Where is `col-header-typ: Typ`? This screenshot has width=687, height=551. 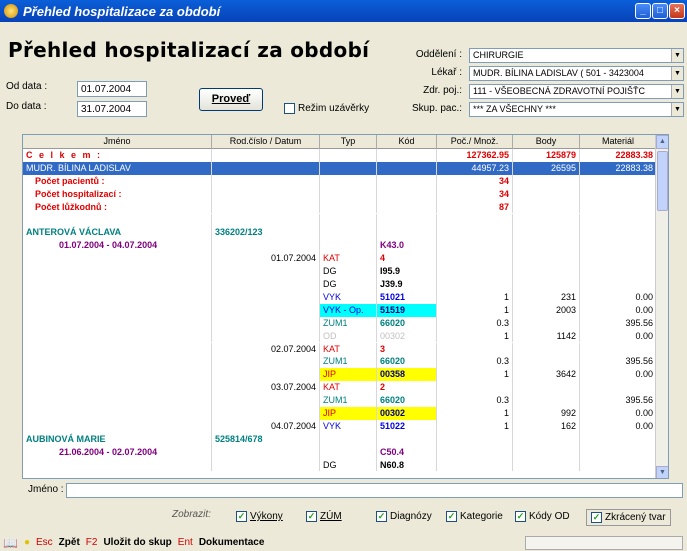
col-header-typ: Typ is located at coordinates (348, 142).